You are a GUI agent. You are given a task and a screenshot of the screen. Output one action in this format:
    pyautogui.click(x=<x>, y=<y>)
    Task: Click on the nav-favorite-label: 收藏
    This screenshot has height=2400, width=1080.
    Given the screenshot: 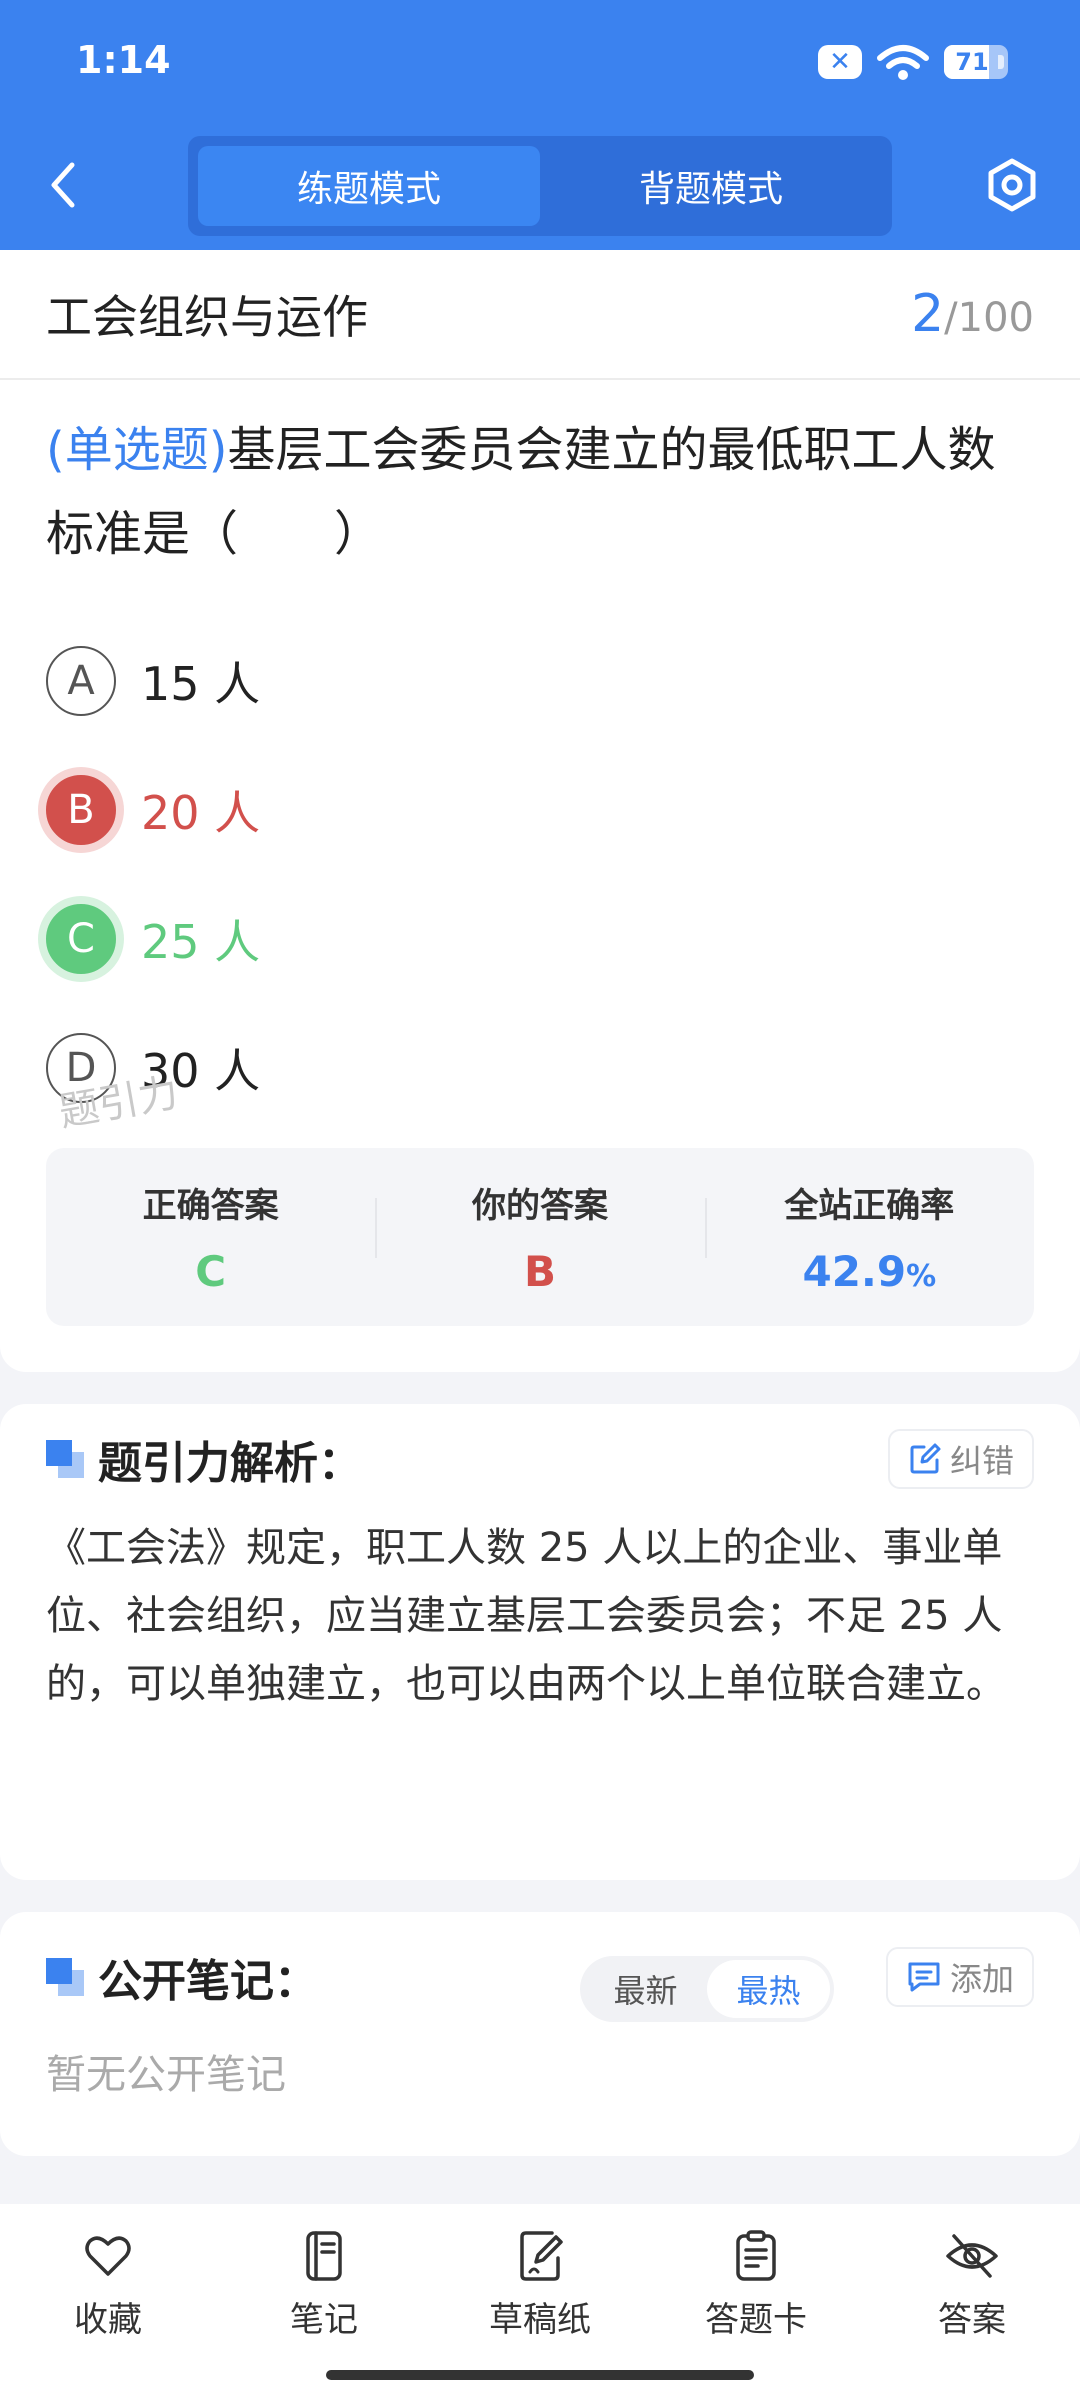 What is the action you would take?
    pyautogui.click(x=108, y=2320)
    